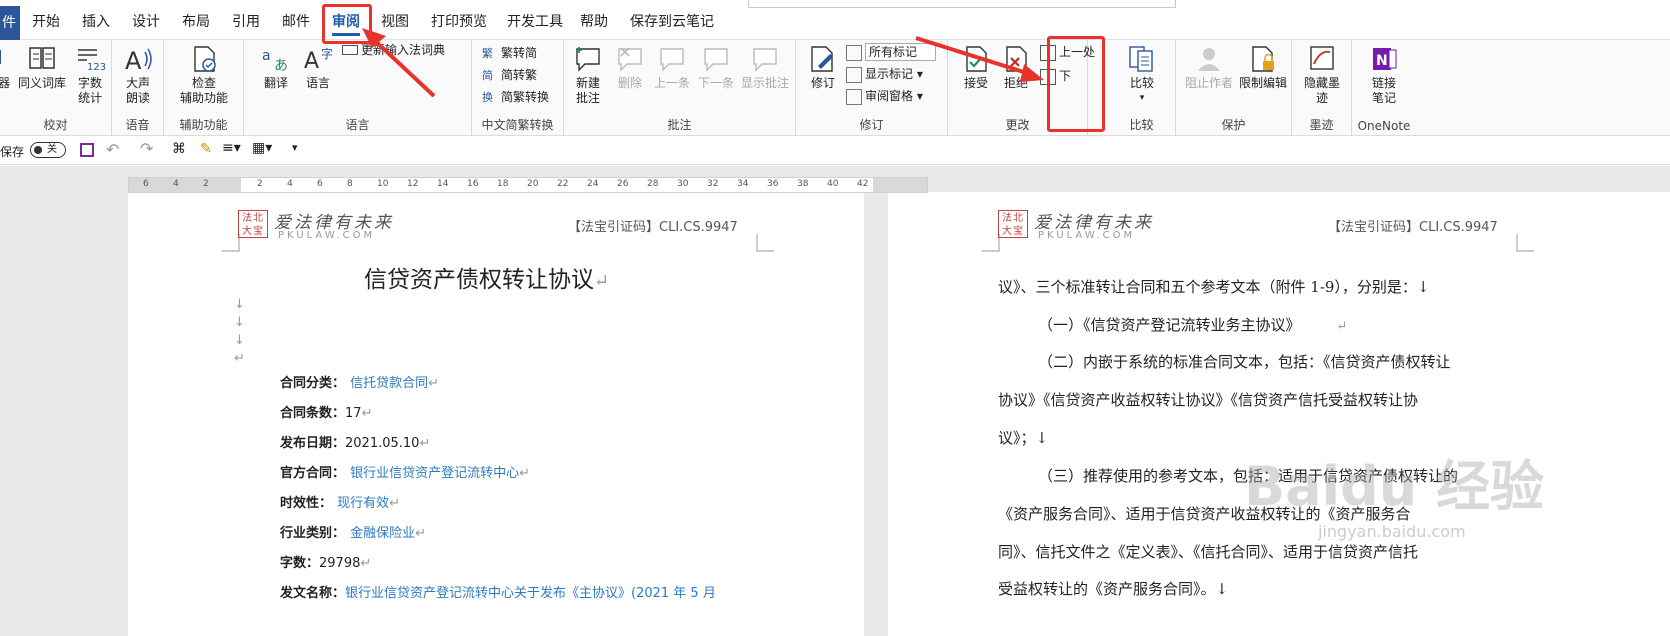 This screenshot has width=1670, height=636. Describe the element at coordinates (266, 56) in the screenshot. I see `svg-text: a` at that location.